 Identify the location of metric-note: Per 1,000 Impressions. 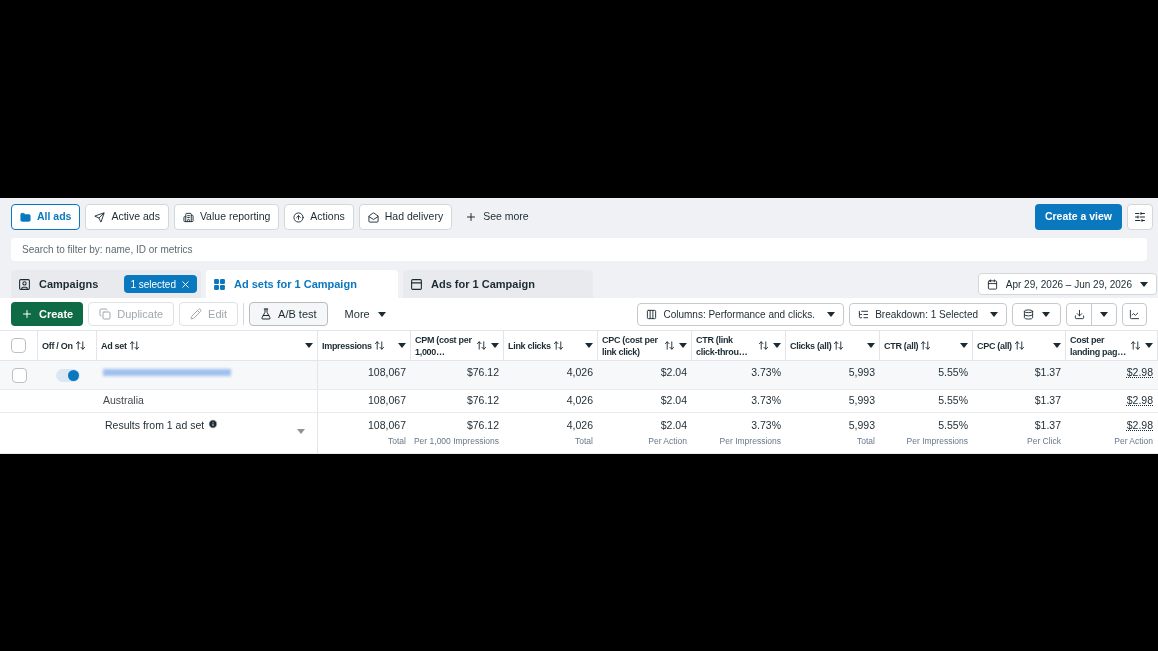
(456, 441).